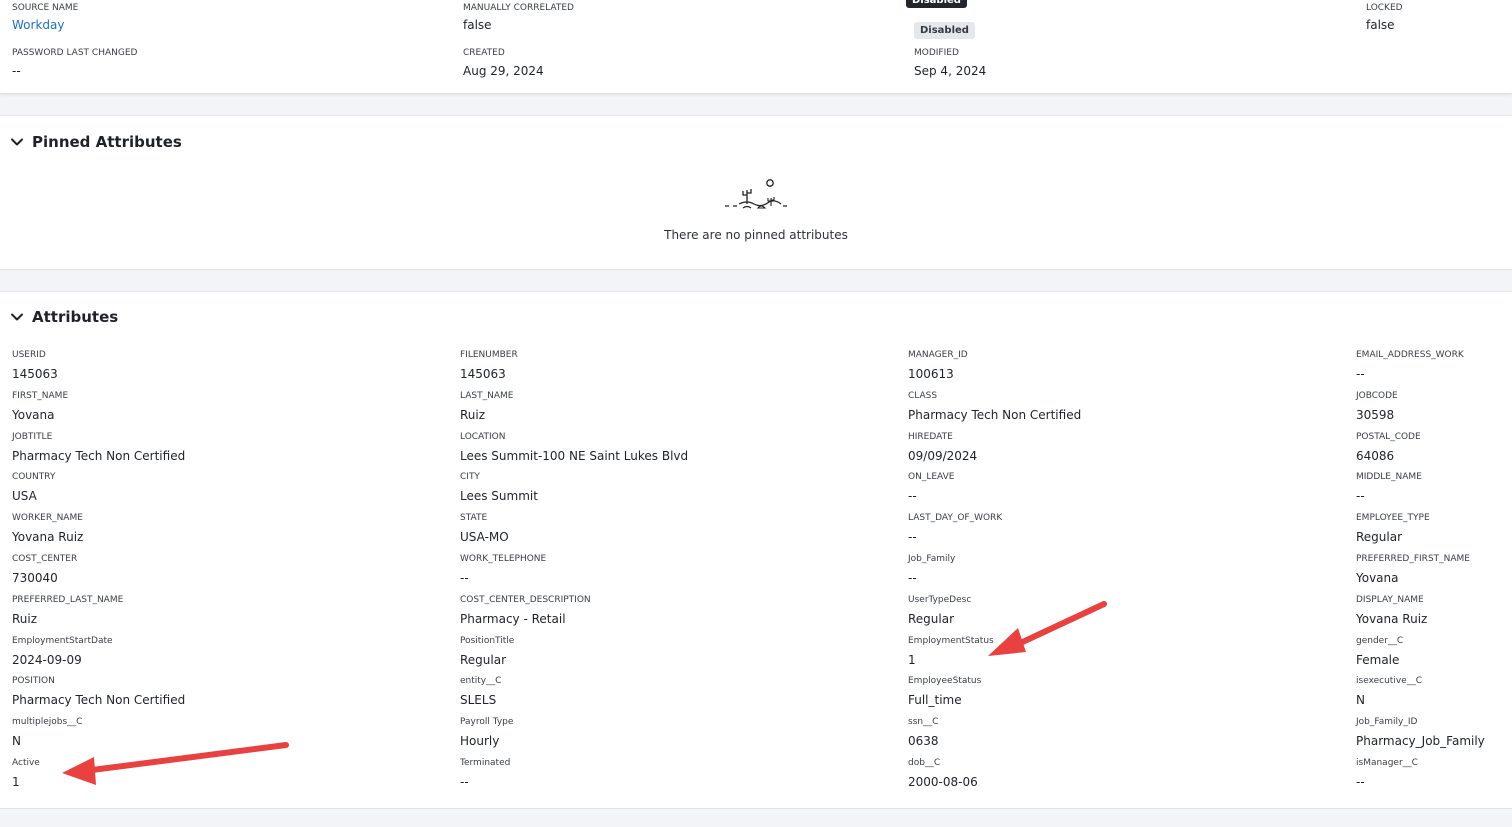 Image resolution: width=1512 pixels, height=827 pixels. Describe the element at coordinates (487, 640) in the screenshot. I see `attribute-label: PositionTitle` at that location.